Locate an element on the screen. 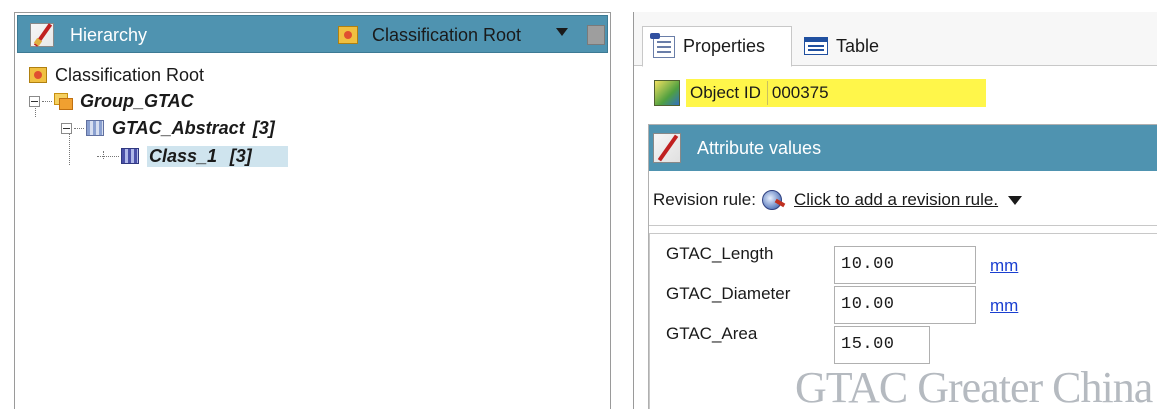  hierarchy-header: Hierarchy Classification Root is located at coordinates (312, 34).